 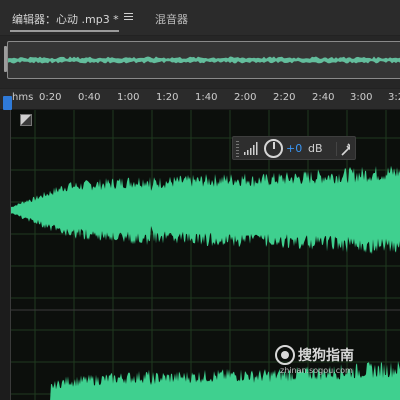 What do you see at coordinates (284, 97) in the screenshot?
I see `ruler-tick-label: 2:20` at bounding box center [284, 97].